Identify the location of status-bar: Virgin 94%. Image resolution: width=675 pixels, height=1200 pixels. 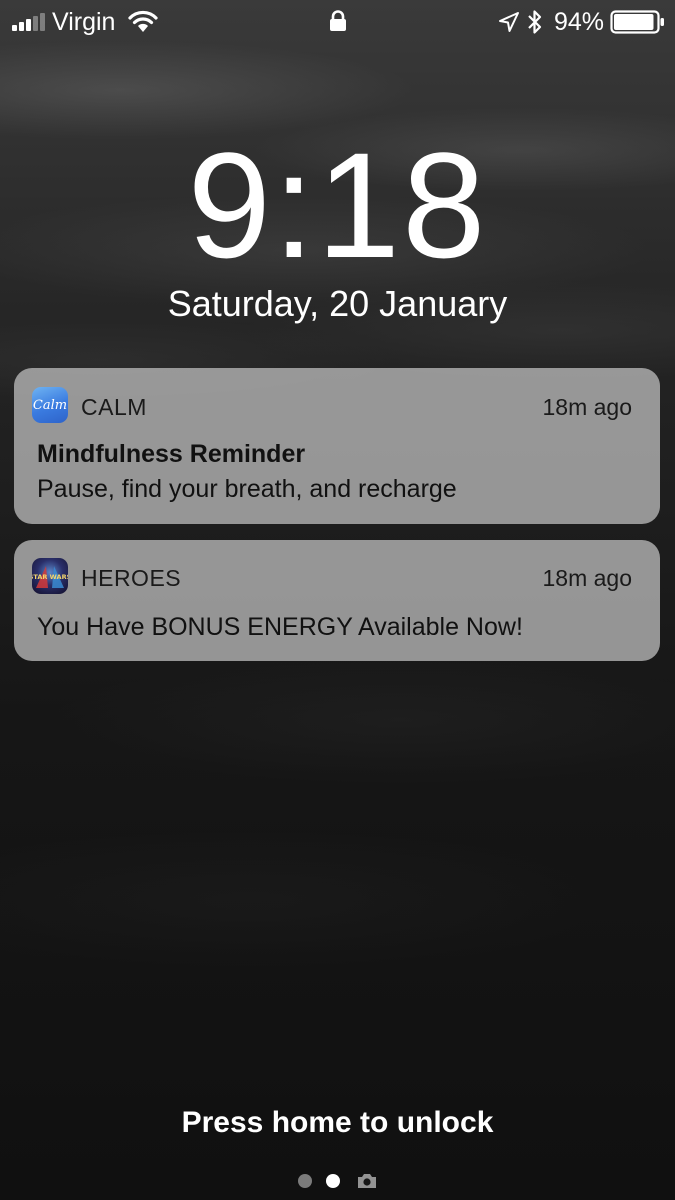
(337, 22).